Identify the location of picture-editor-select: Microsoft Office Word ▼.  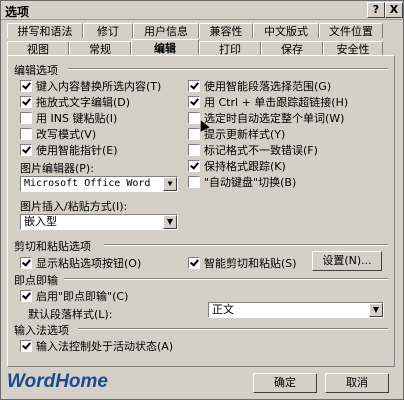
(99, 184).